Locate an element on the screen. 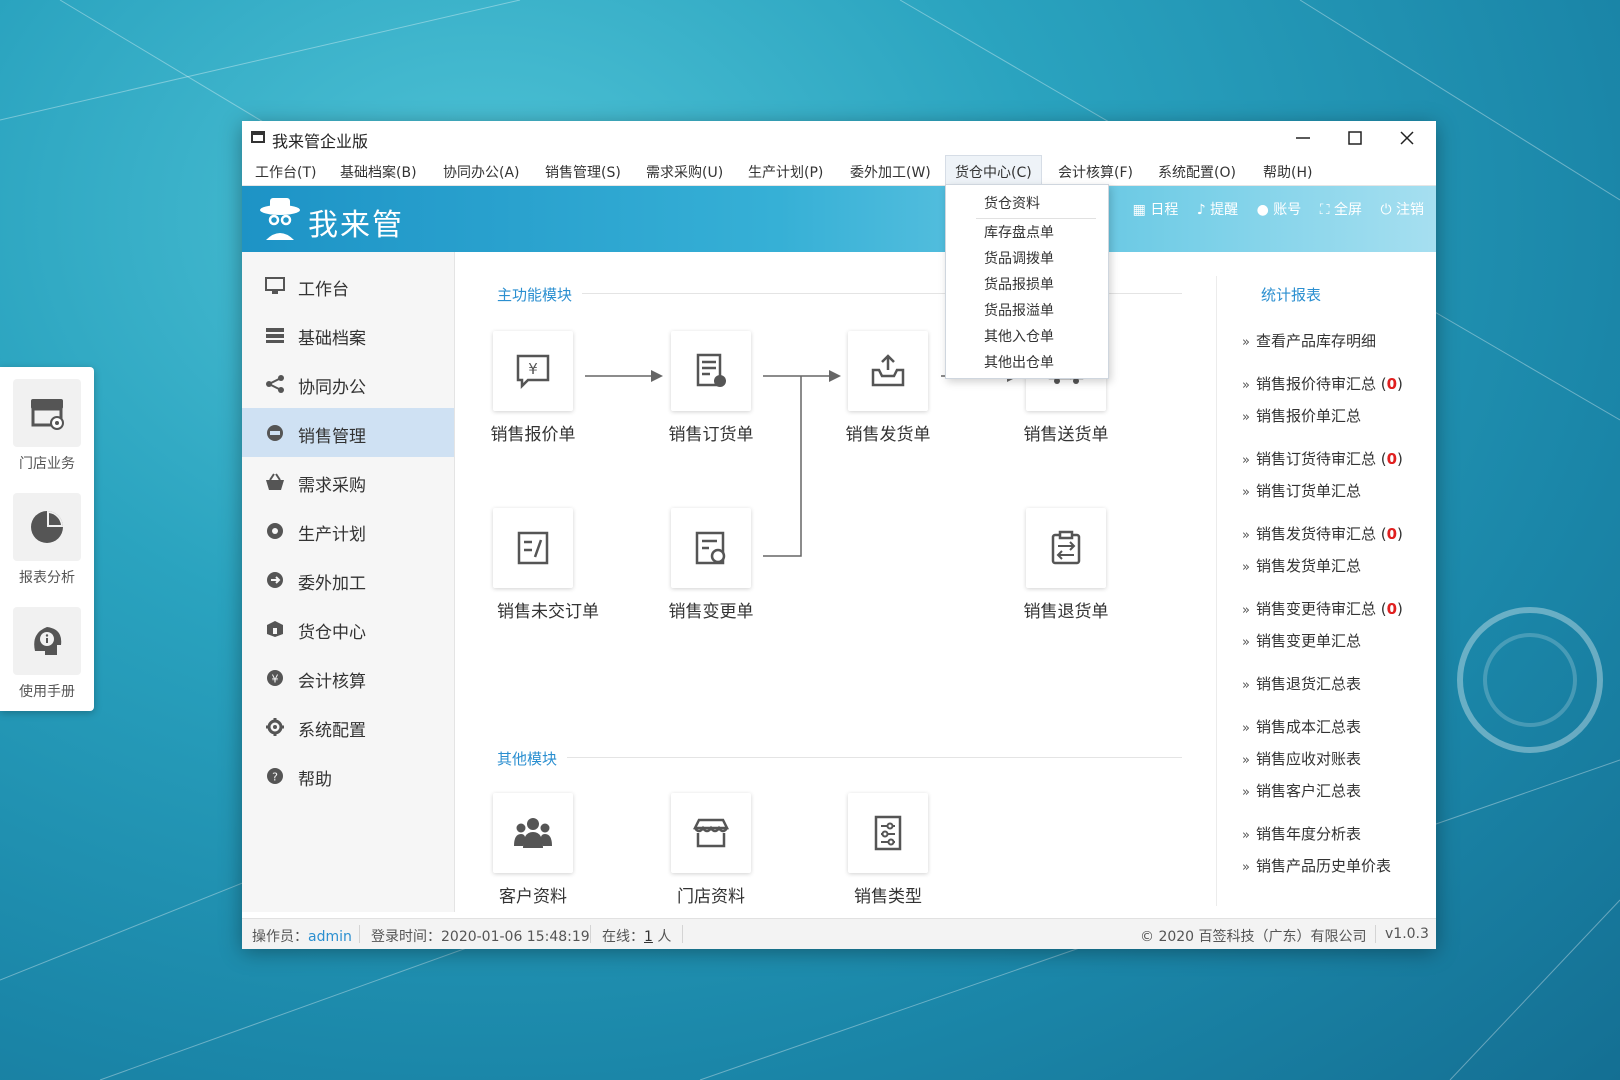  quick-user-manual: 使用手册 is located at coordinates (47, 654).